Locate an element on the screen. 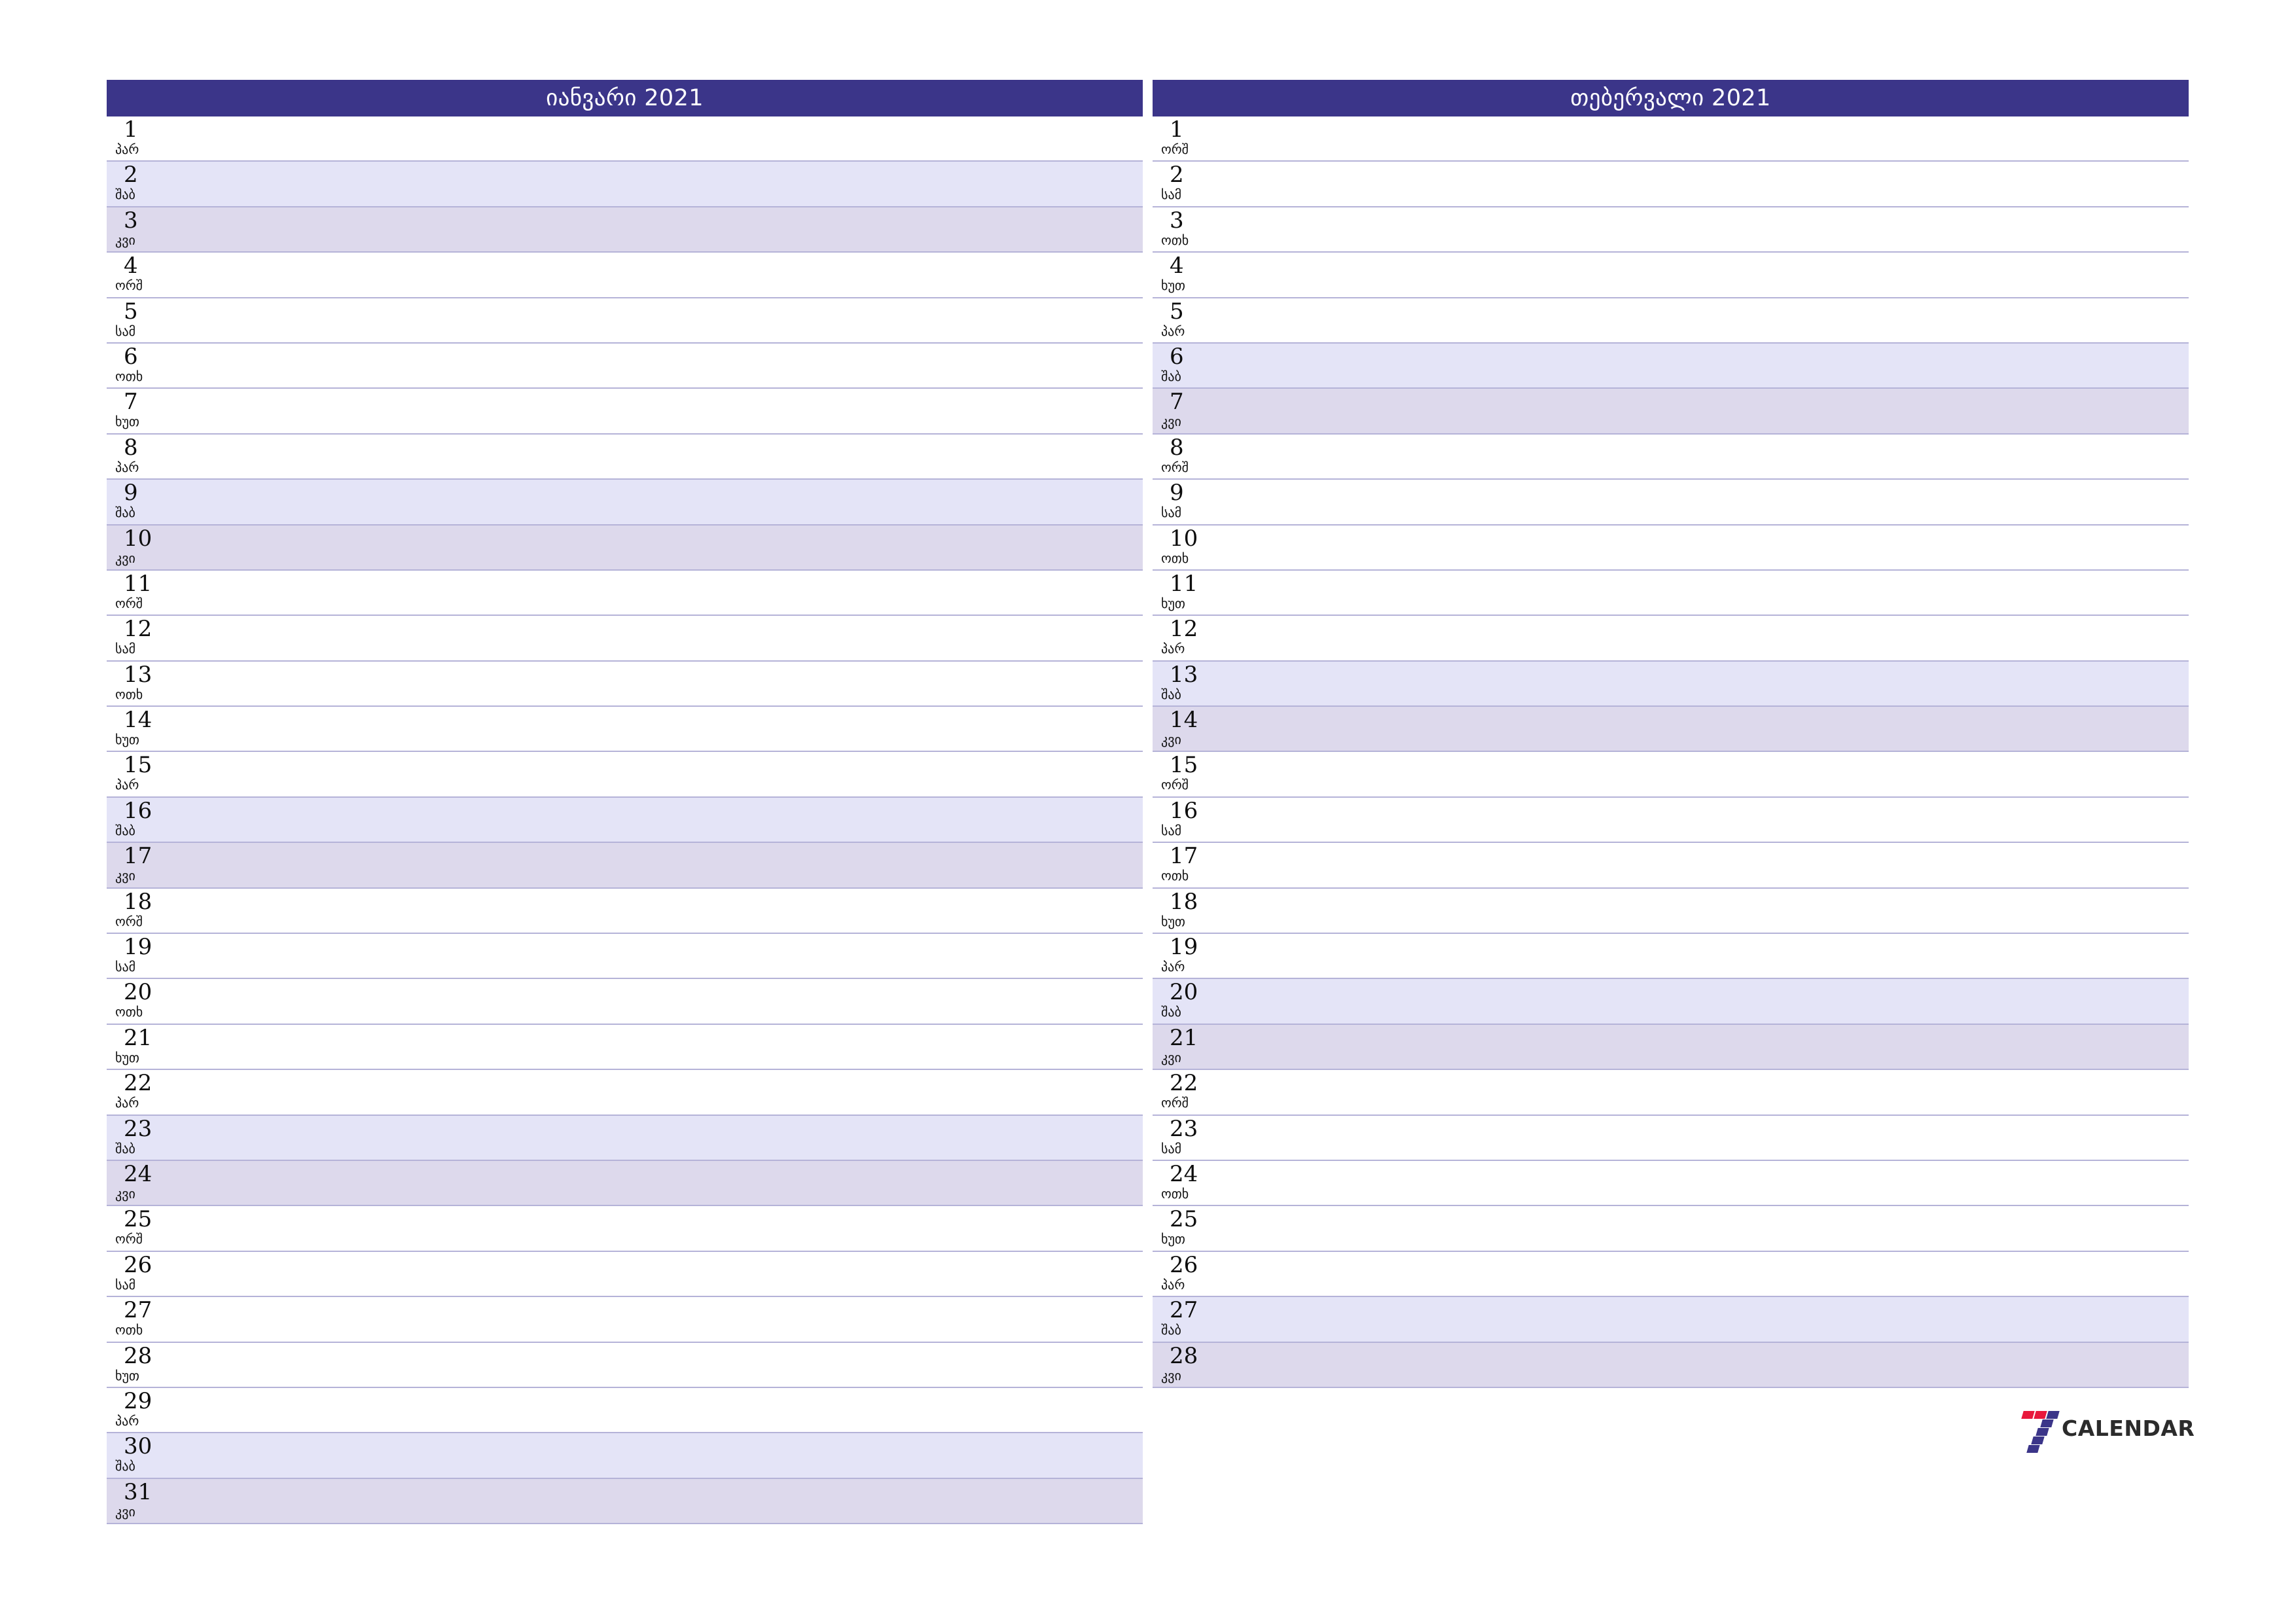  day-row: 2 სამ is located at coordinates (1671, 185).